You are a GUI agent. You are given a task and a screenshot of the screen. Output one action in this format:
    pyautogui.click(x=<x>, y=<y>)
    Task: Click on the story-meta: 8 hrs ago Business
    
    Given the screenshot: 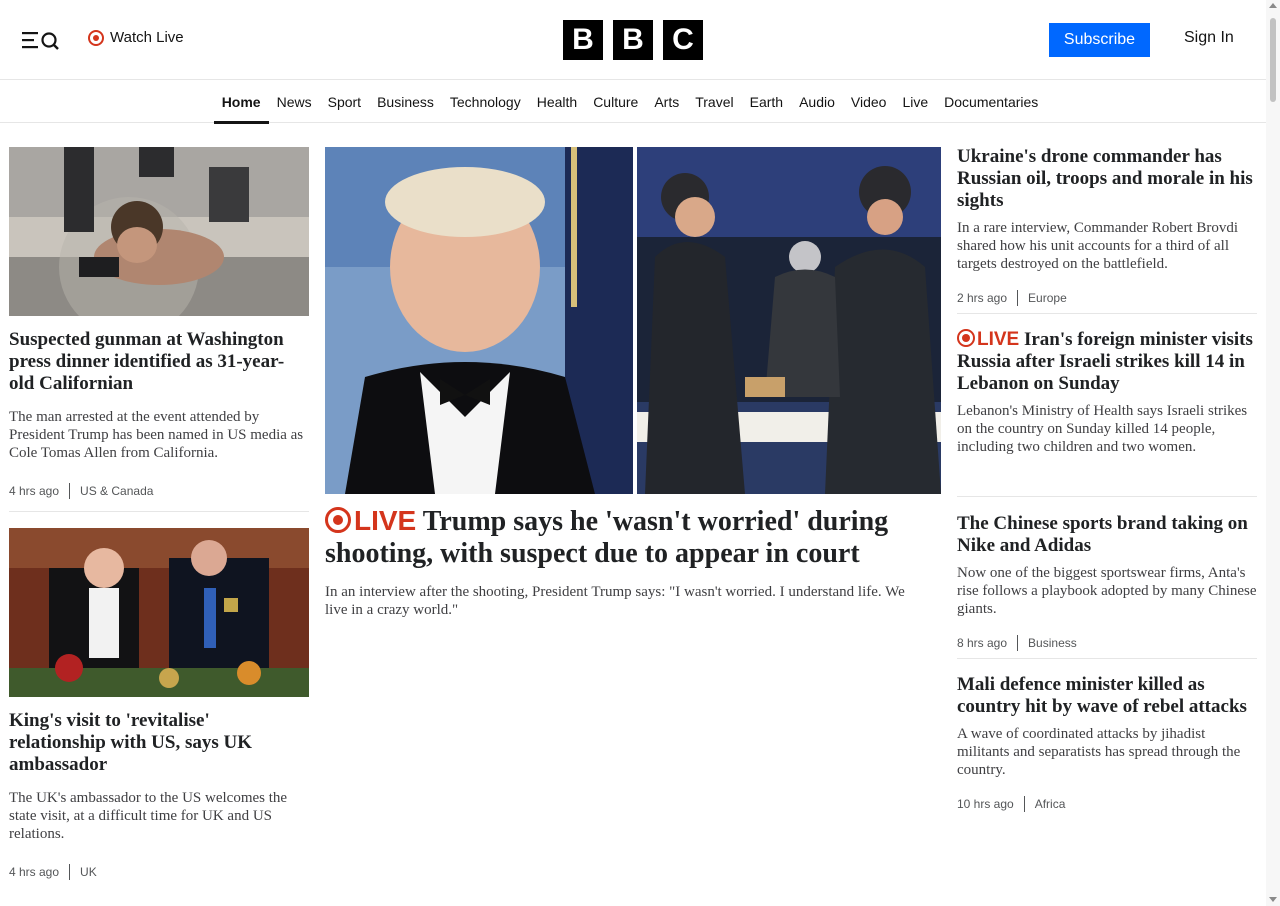 What is the action you would take?
    pyautogui.click(x=1107, y=643)
    